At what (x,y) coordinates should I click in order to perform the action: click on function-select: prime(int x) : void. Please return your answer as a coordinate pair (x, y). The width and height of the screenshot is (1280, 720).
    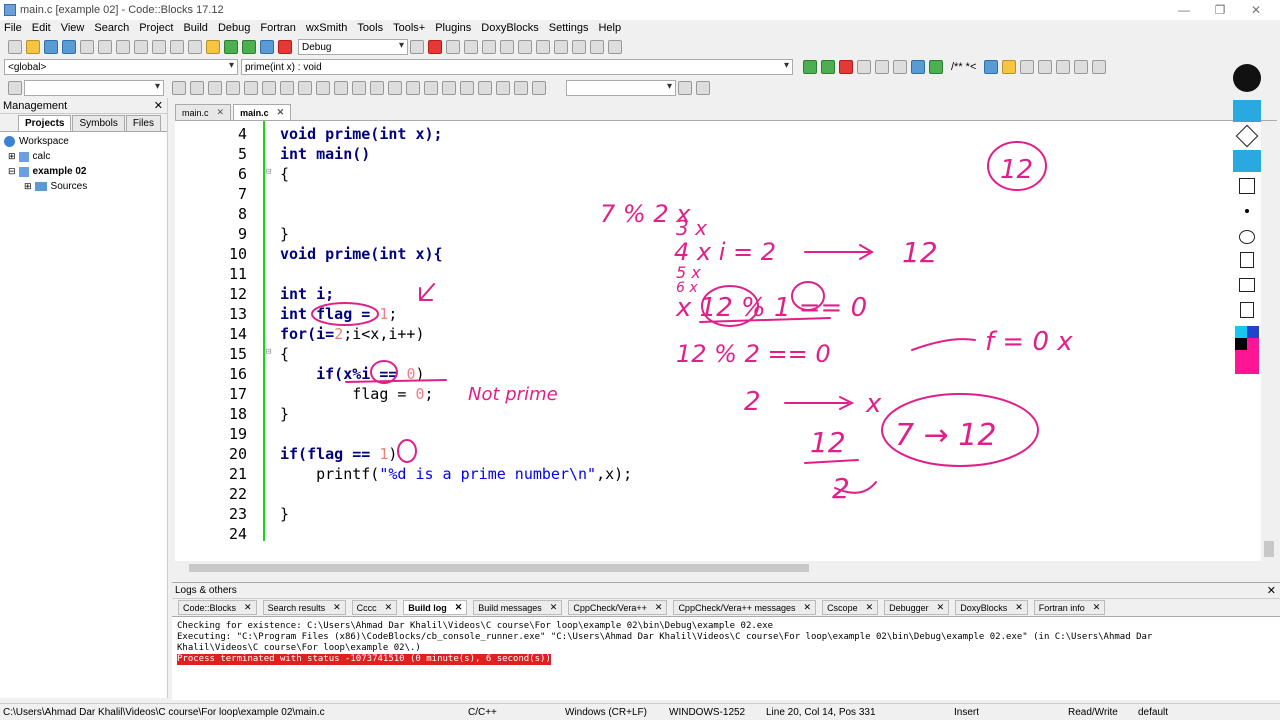
    Looking at the image, I should click on (517, 67).